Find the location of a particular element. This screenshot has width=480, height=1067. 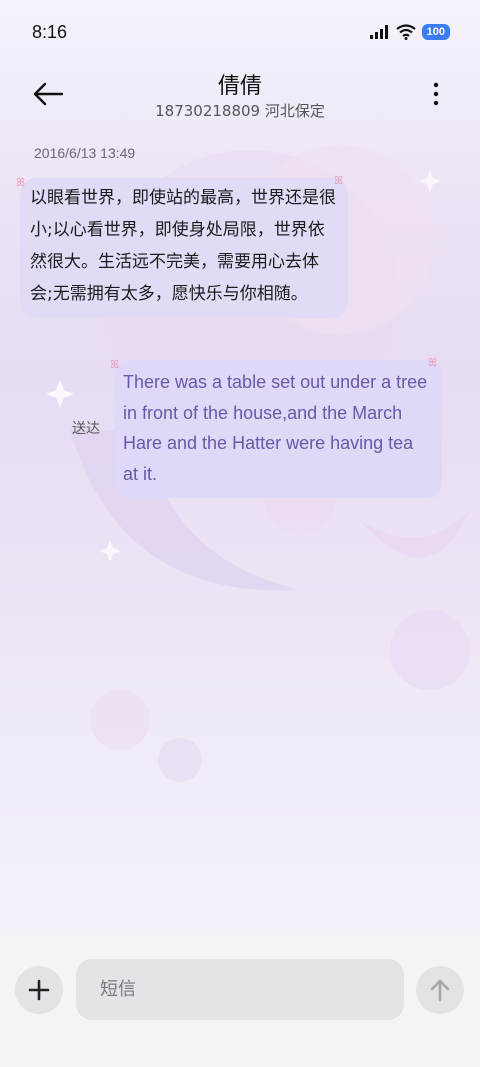

send-button is located at coordinates (440, 990).